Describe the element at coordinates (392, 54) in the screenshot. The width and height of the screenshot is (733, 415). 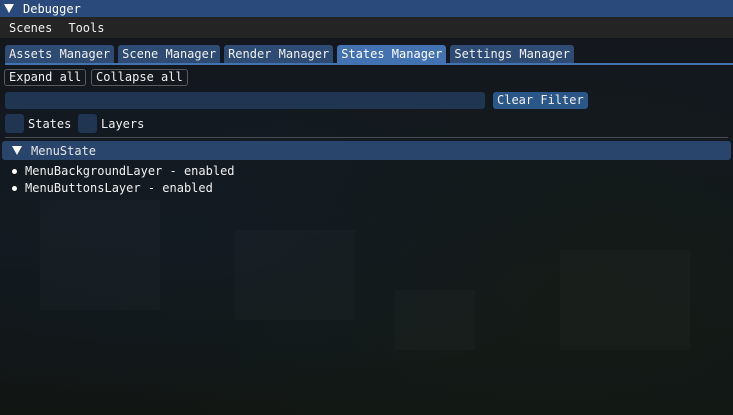
I see `tab-states-manager: States Manager` at that location.